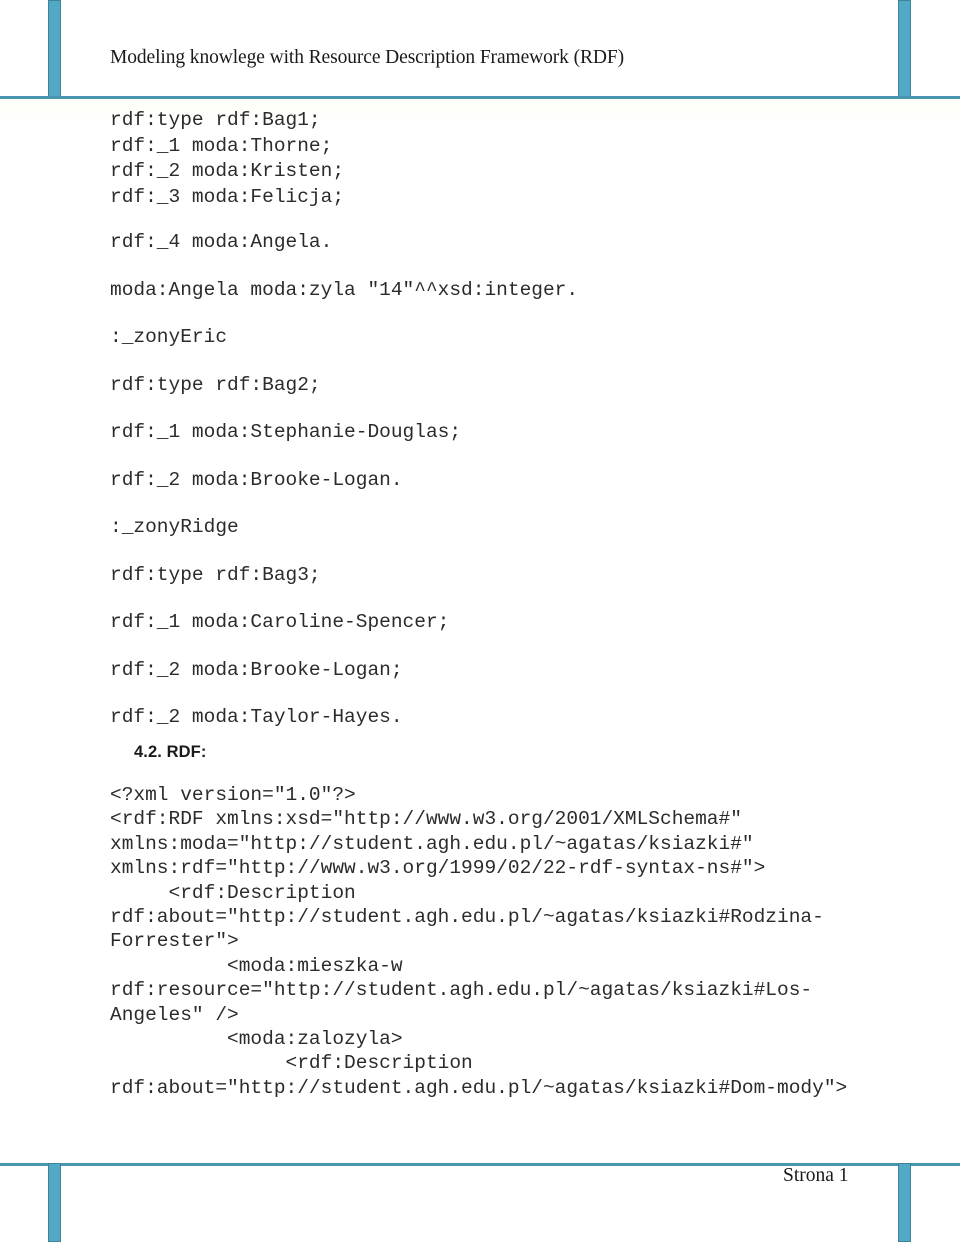 This screenshot has height=1242, width=960. I want to click on code-line: :_zonyRidge, so click(174, 527).